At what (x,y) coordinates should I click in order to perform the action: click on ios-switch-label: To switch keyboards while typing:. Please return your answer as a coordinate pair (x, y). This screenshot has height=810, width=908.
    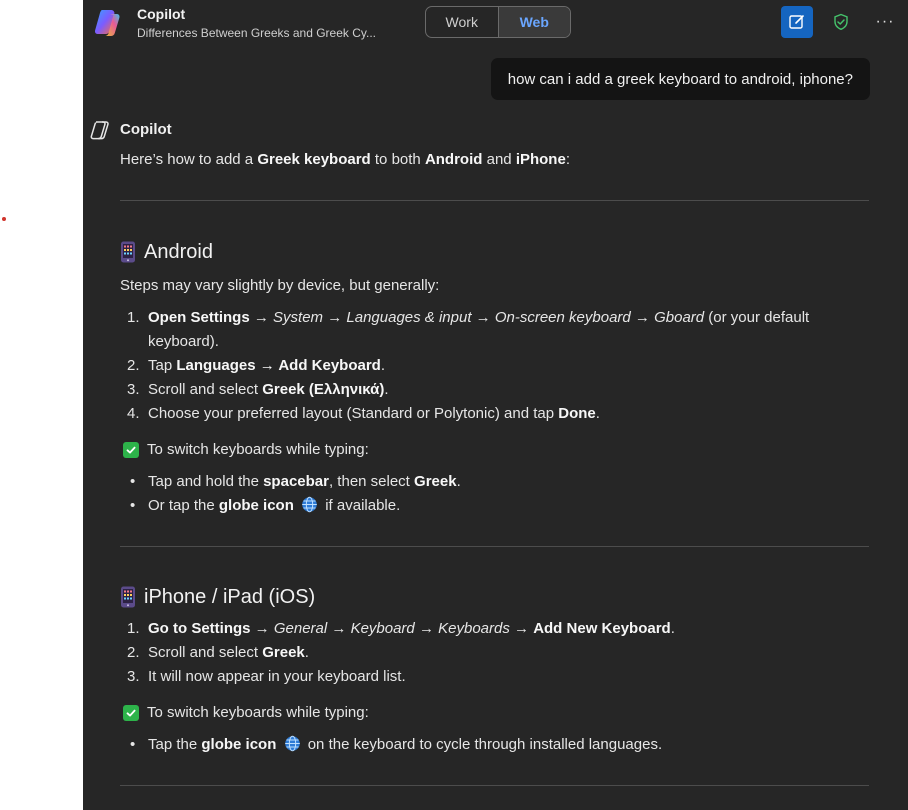
    Looking at the image, I should click on (494, 713).